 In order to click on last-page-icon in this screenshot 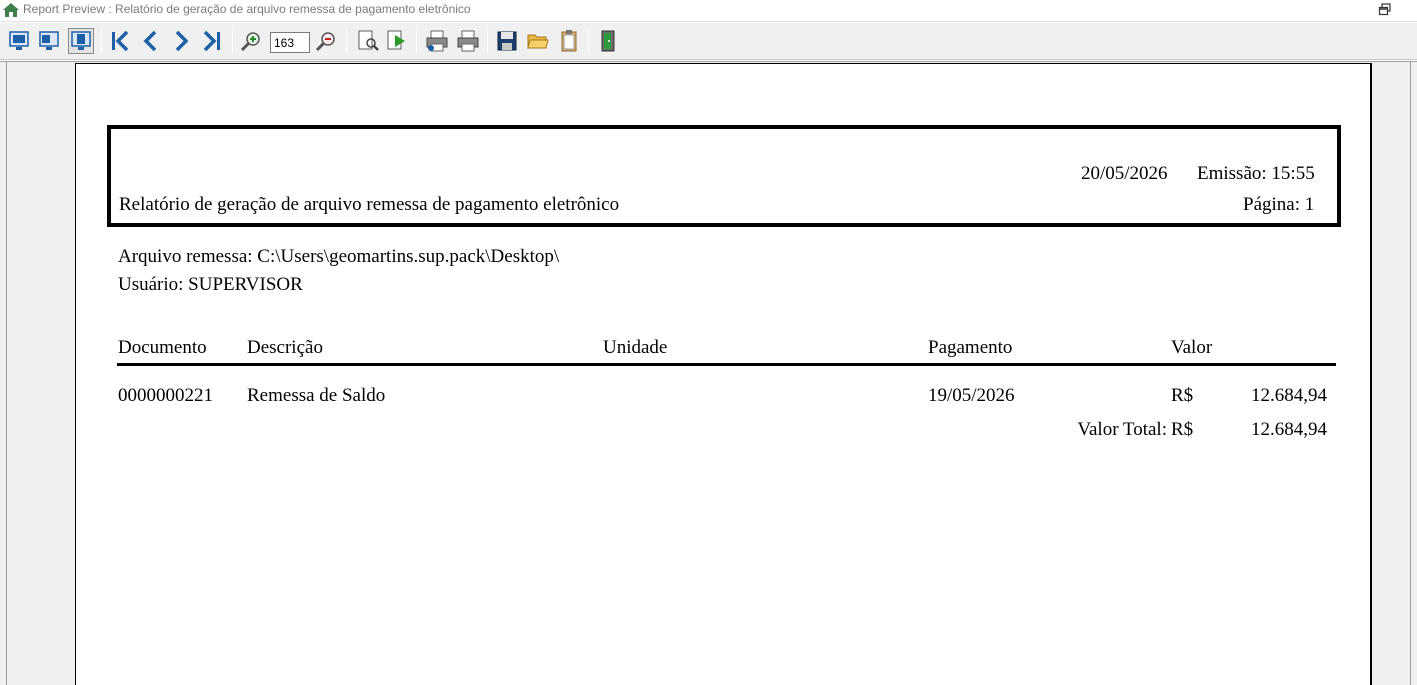, I will do `click(211, 41)`.